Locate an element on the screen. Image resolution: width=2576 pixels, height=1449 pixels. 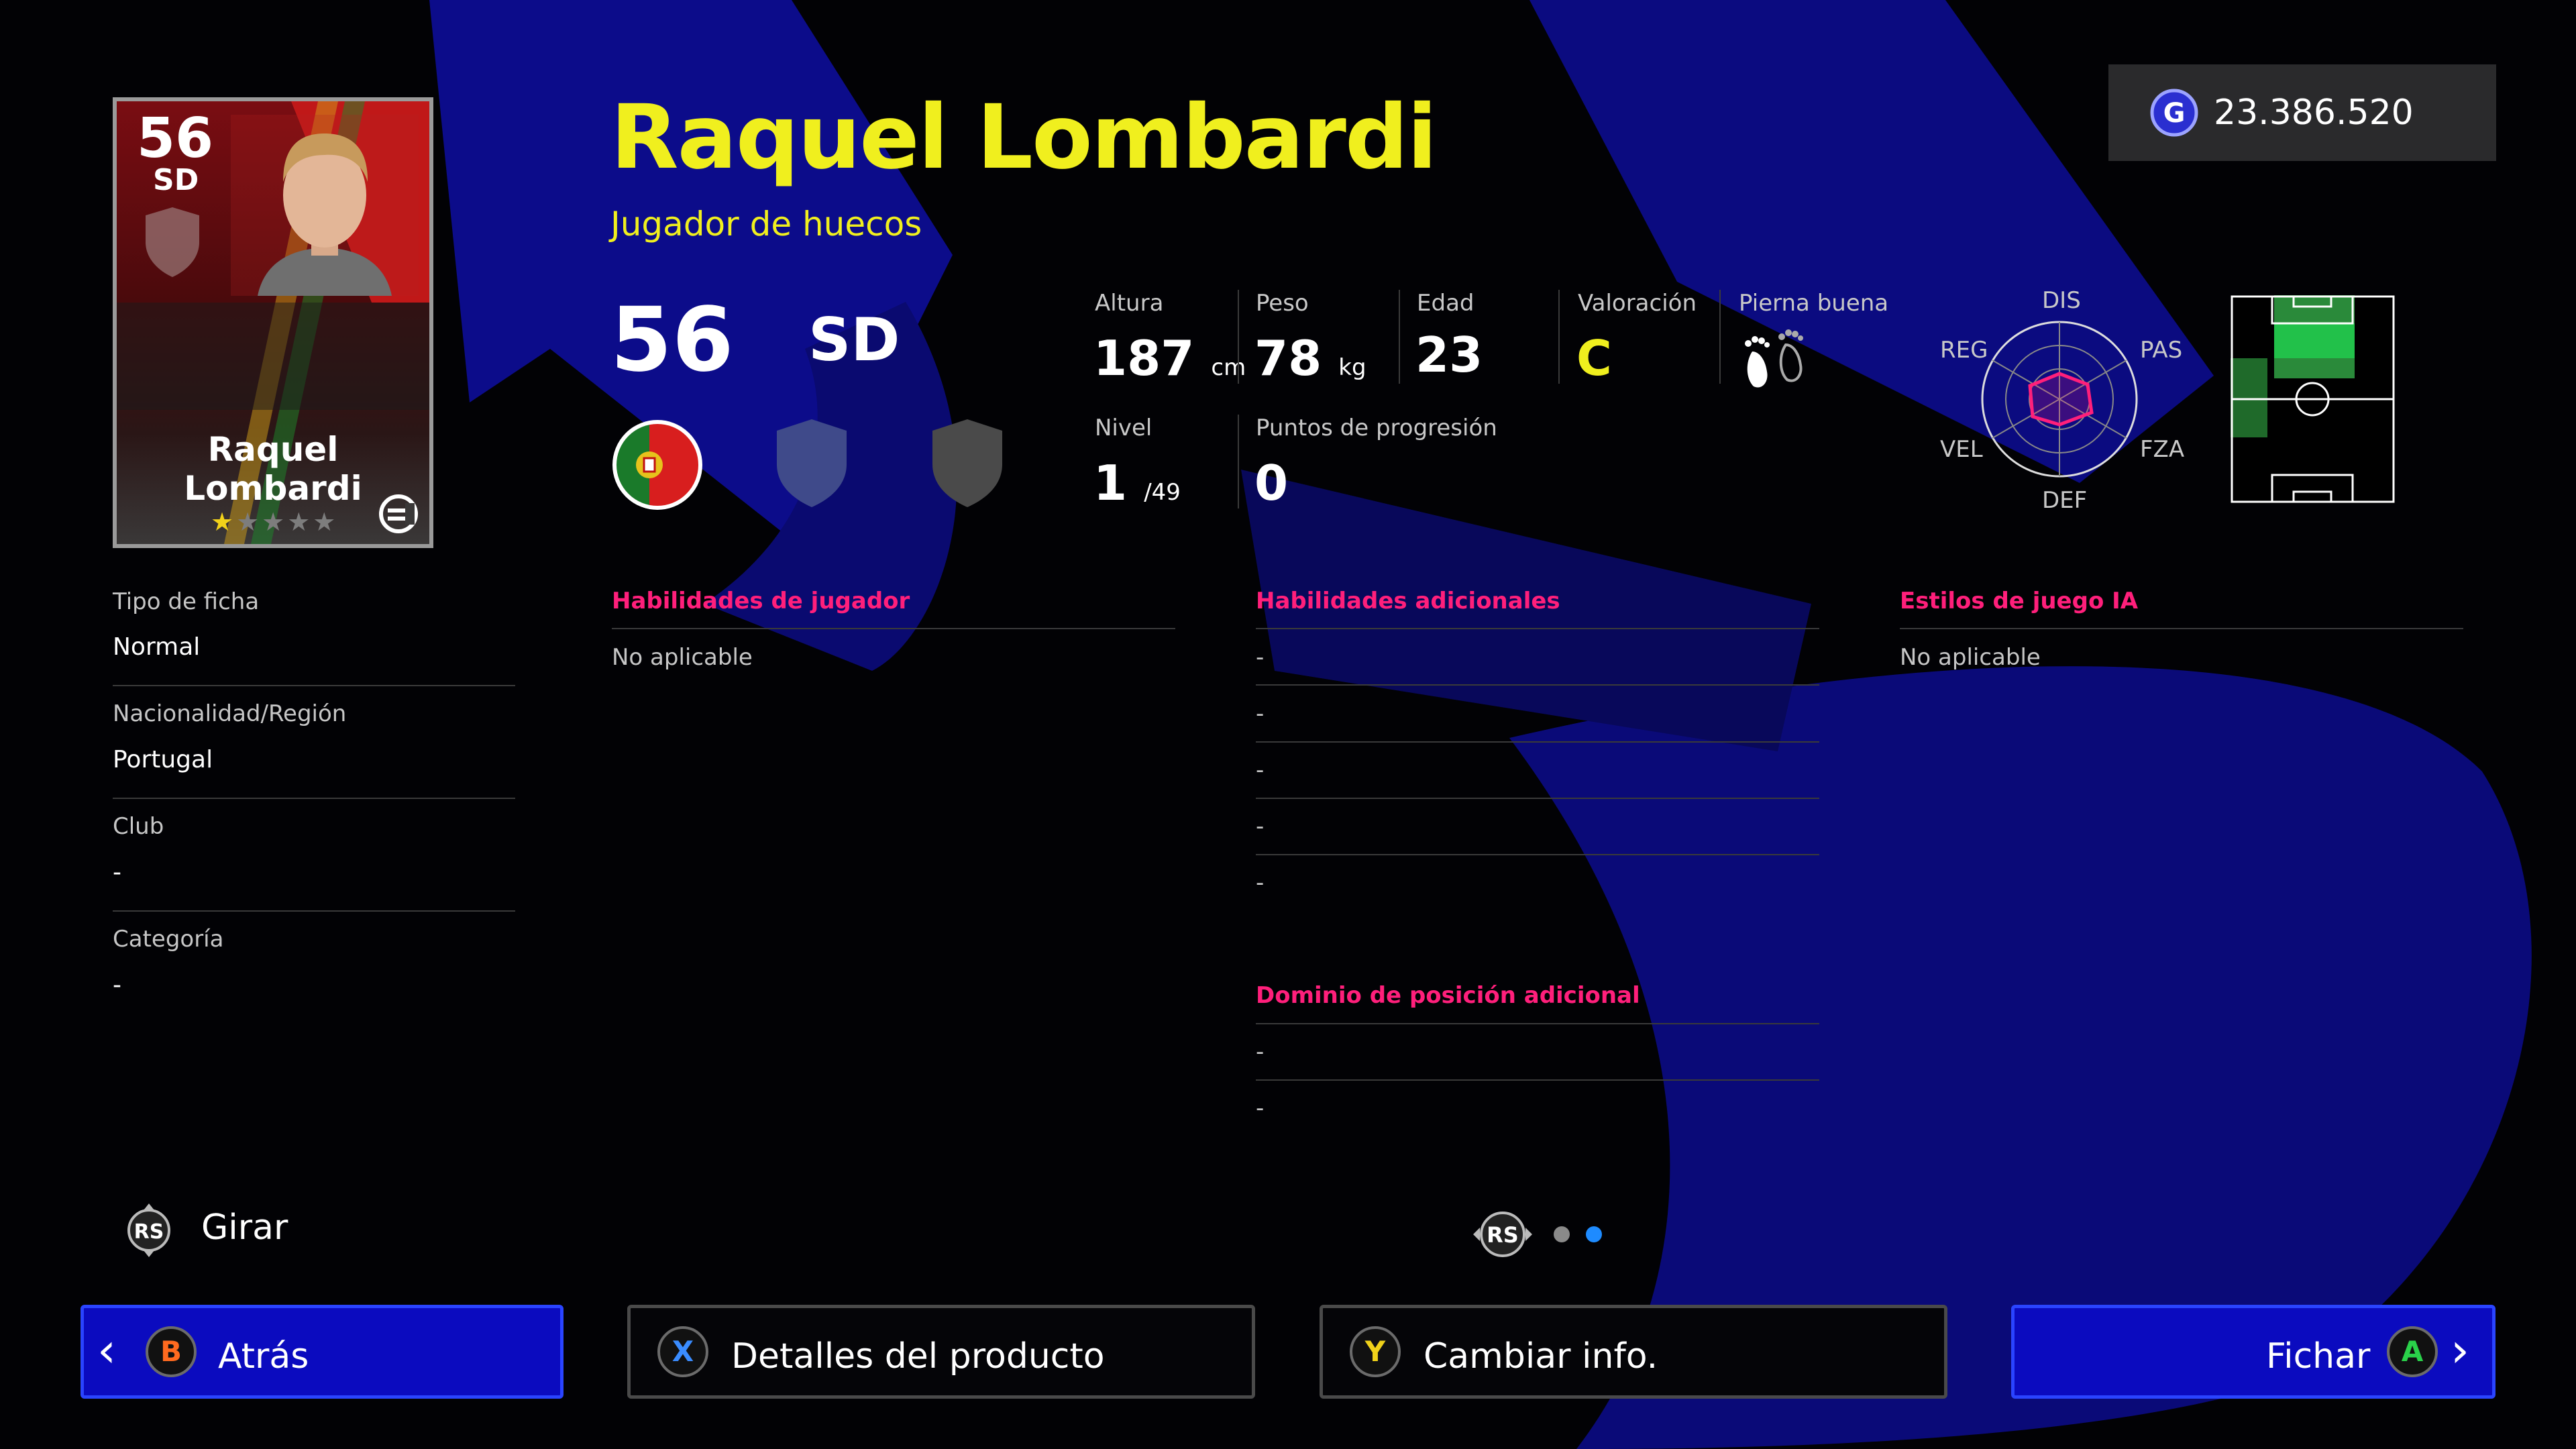
info-label-tipo: Tipo de ficha is located at coordinates (186, 601).